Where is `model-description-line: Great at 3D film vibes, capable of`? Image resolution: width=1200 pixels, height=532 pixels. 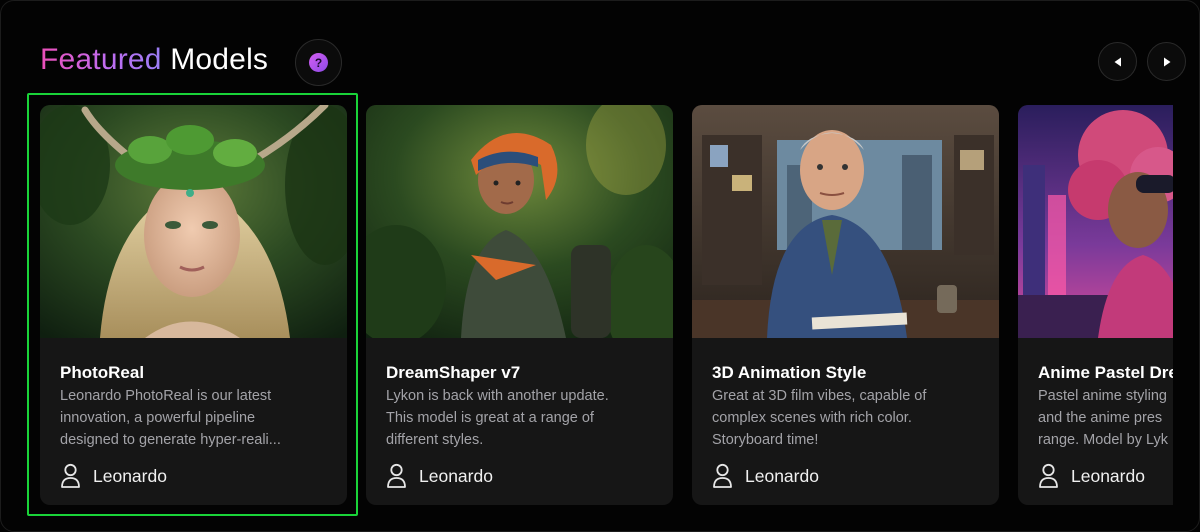 model-description-line: Great at 3D film vibes, capable of is located at coordinates (819, 396).